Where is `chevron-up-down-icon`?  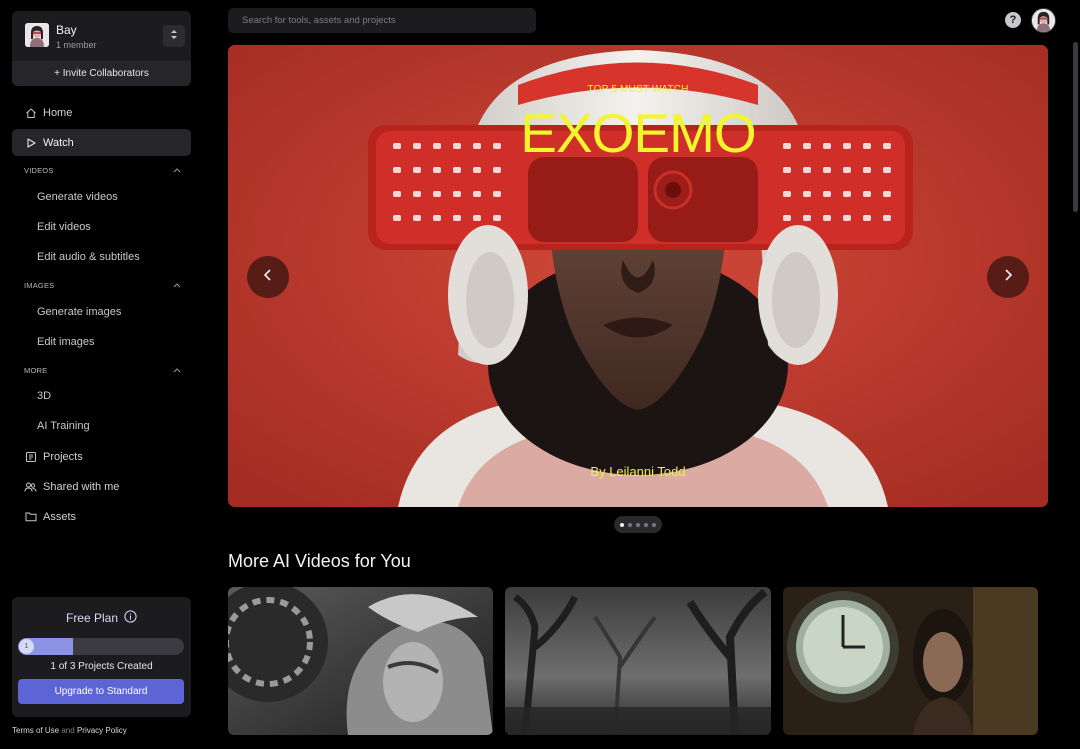
chevron-up-down-icon is located at coordinates (174, 36).